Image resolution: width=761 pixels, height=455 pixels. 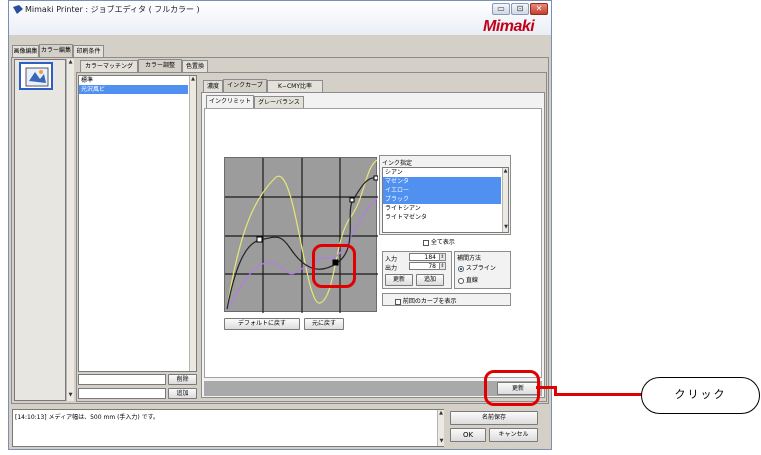 What do you see at coordinates (417, 270) in the screenshot?
I see `io-panel: 入力 184 ⇕ 出力 78 ⇕ 更新 追加` at bounding box center [417, 270].